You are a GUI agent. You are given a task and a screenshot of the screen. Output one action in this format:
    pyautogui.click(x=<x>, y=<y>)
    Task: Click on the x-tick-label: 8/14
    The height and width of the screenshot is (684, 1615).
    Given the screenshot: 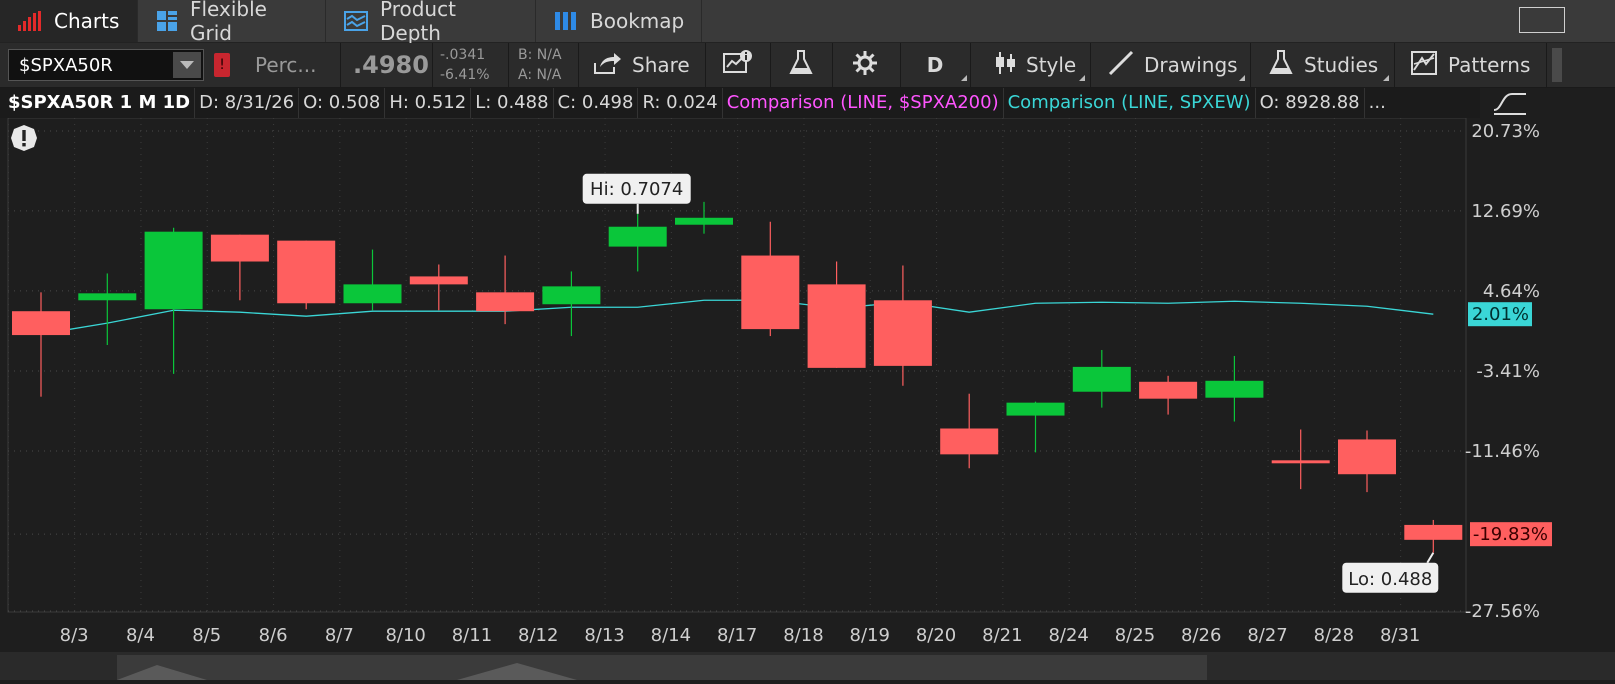 What is the action you would take?
    pyautogui.click(x=671, y=635)
    